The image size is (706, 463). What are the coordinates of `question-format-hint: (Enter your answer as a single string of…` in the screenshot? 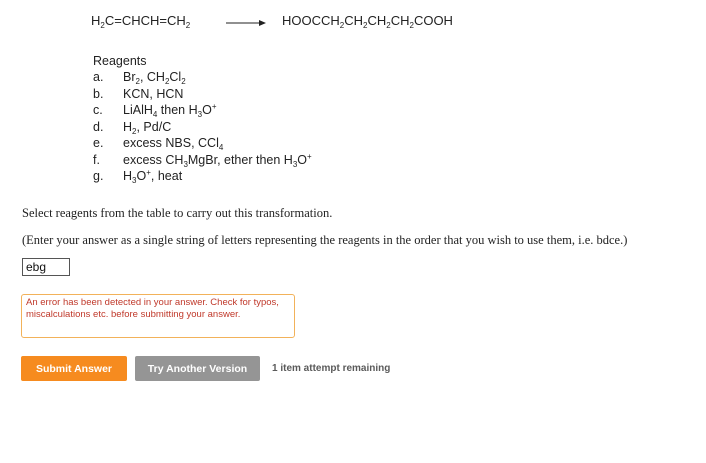 It's located at (325, 240).